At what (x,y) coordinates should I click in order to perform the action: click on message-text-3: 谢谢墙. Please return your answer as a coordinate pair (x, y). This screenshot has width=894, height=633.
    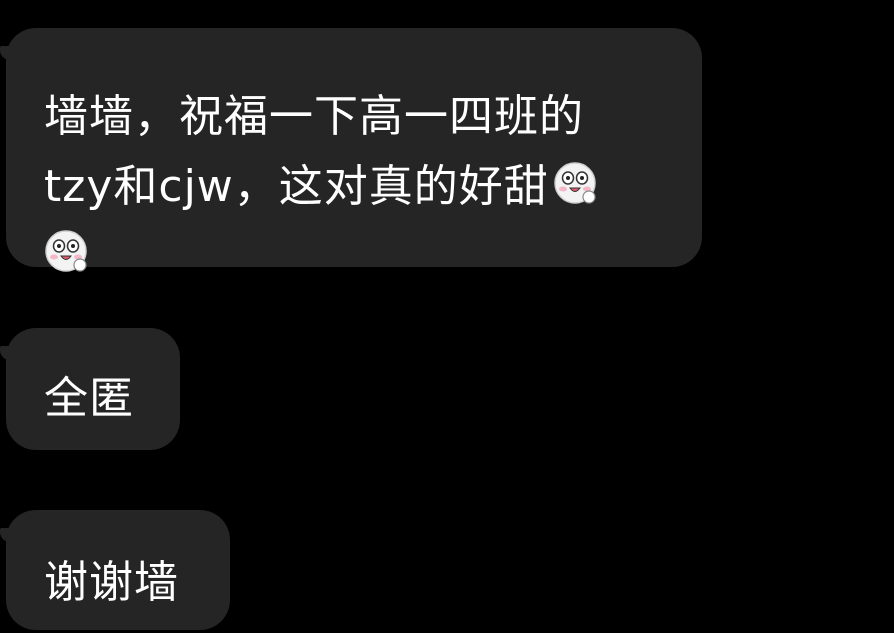
    Looking at the image, I should click on (111, 582).